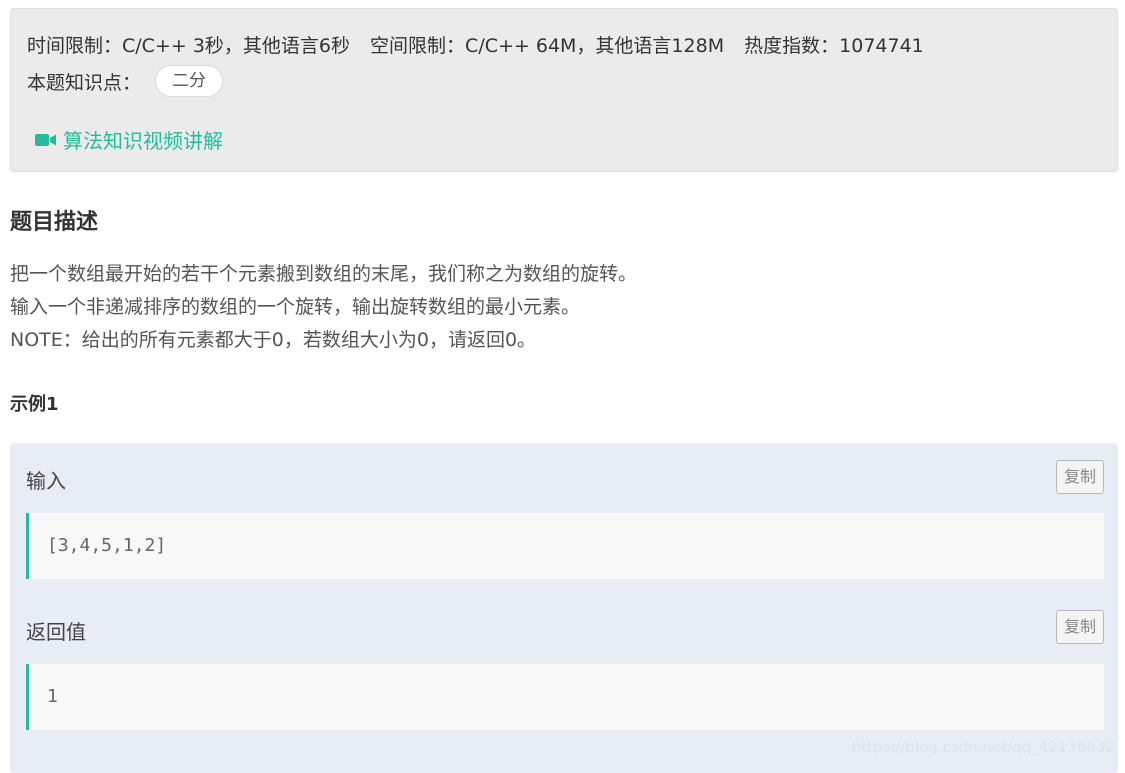 This screenshot has width=1125, height=773. What do you see at coordinates (295, 307) in the screenshot?
I see `description-line: 输入一个非递减排序的数组的一个旋转，输出旋转数组的最小元素。` at bounding box center [295, 307].